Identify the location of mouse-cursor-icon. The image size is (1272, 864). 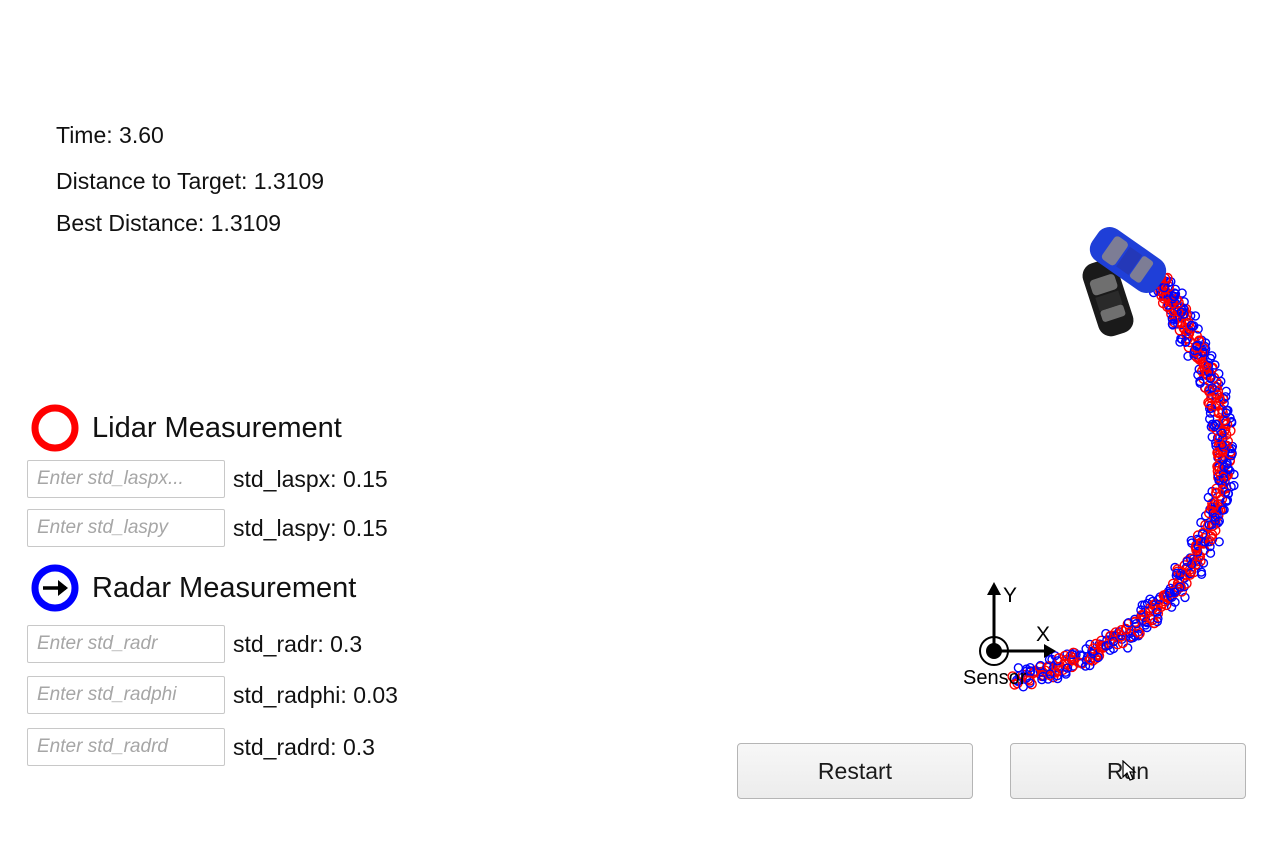
(1129, 770).